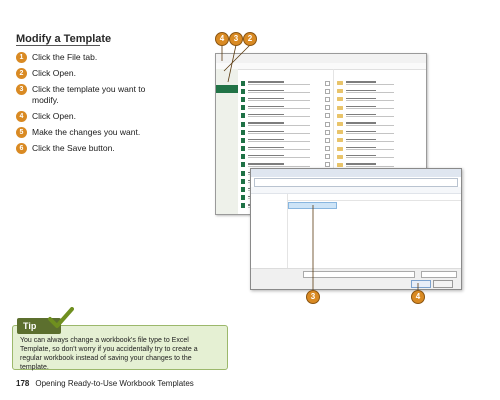 This screenshot has height=400, width=500. I want to click on checkmark-icon, so click(61, 317).